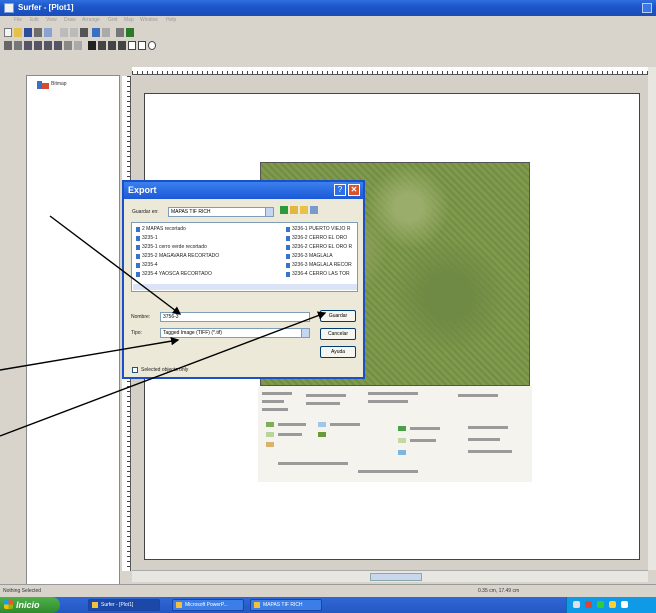 The height and width of the screenshot is (613, 656). I want to click on rounded-rect-tool-icon, so click(142, 45).